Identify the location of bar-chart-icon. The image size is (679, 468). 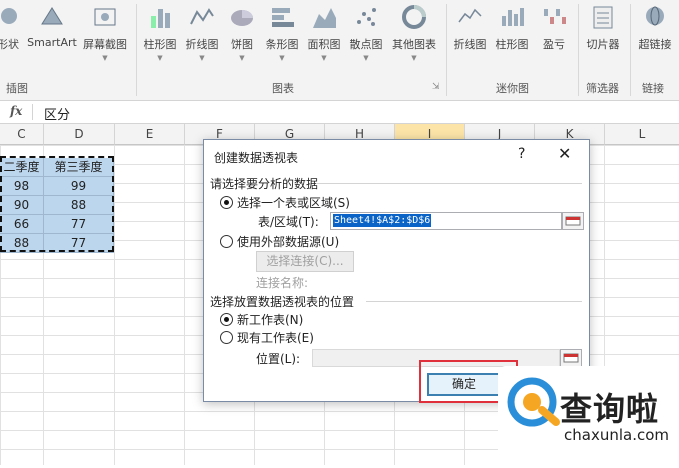
(282, 17).